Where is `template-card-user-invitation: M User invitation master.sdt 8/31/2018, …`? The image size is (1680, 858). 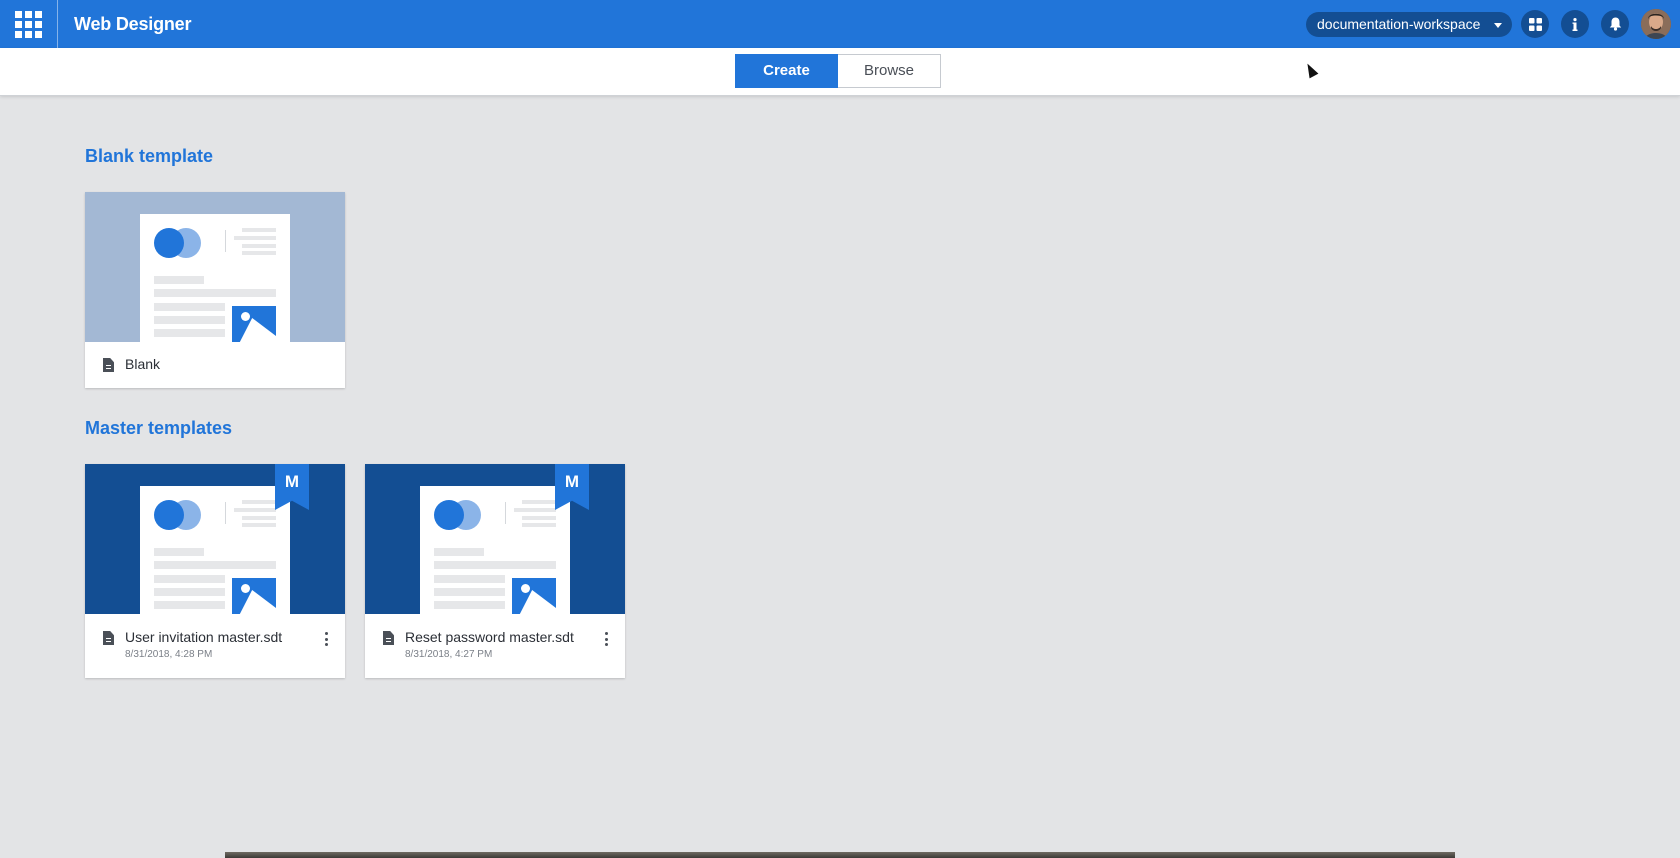 template-card-user-invitation: M User invitation master.sdt 8/31/2018, … is located at coordinates (215, 571).